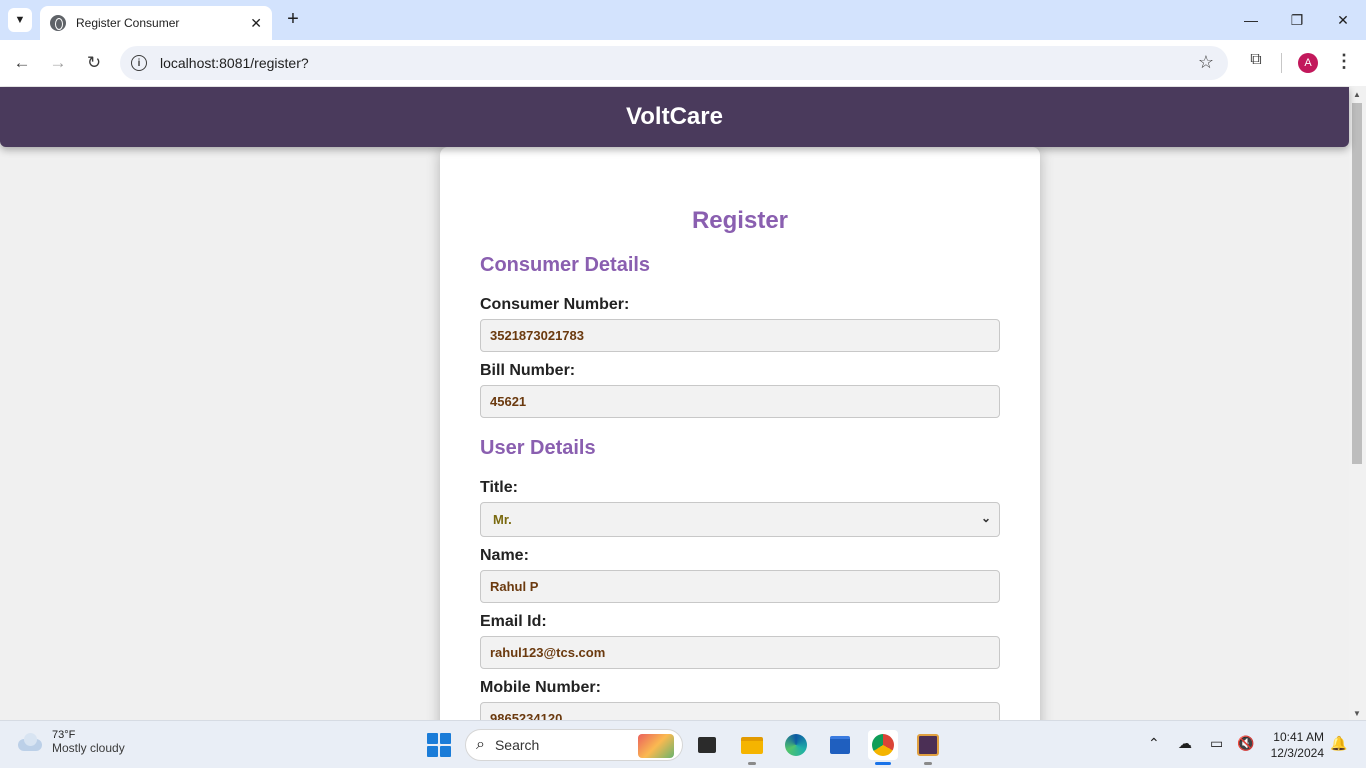  Describe the element at coordinates (1343, 20) in the screenshot. I see `close-window-button: ✕` at that location.